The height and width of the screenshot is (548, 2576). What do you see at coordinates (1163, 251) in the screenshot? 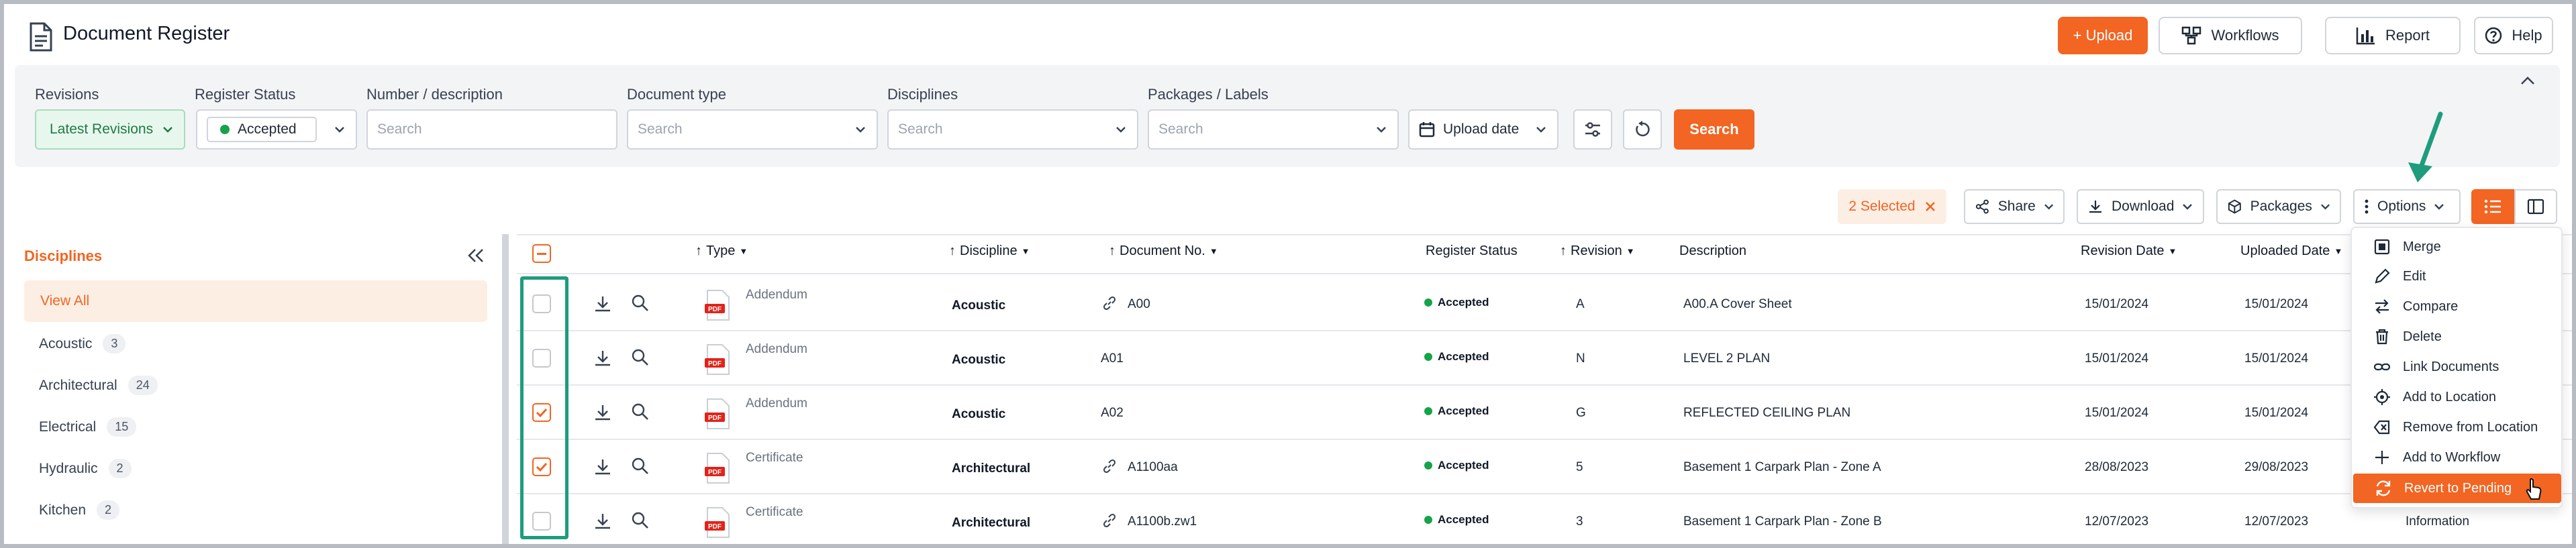
I see `column-document-no: ↑ Document No. ▼` at bounding box center [1163, 251].